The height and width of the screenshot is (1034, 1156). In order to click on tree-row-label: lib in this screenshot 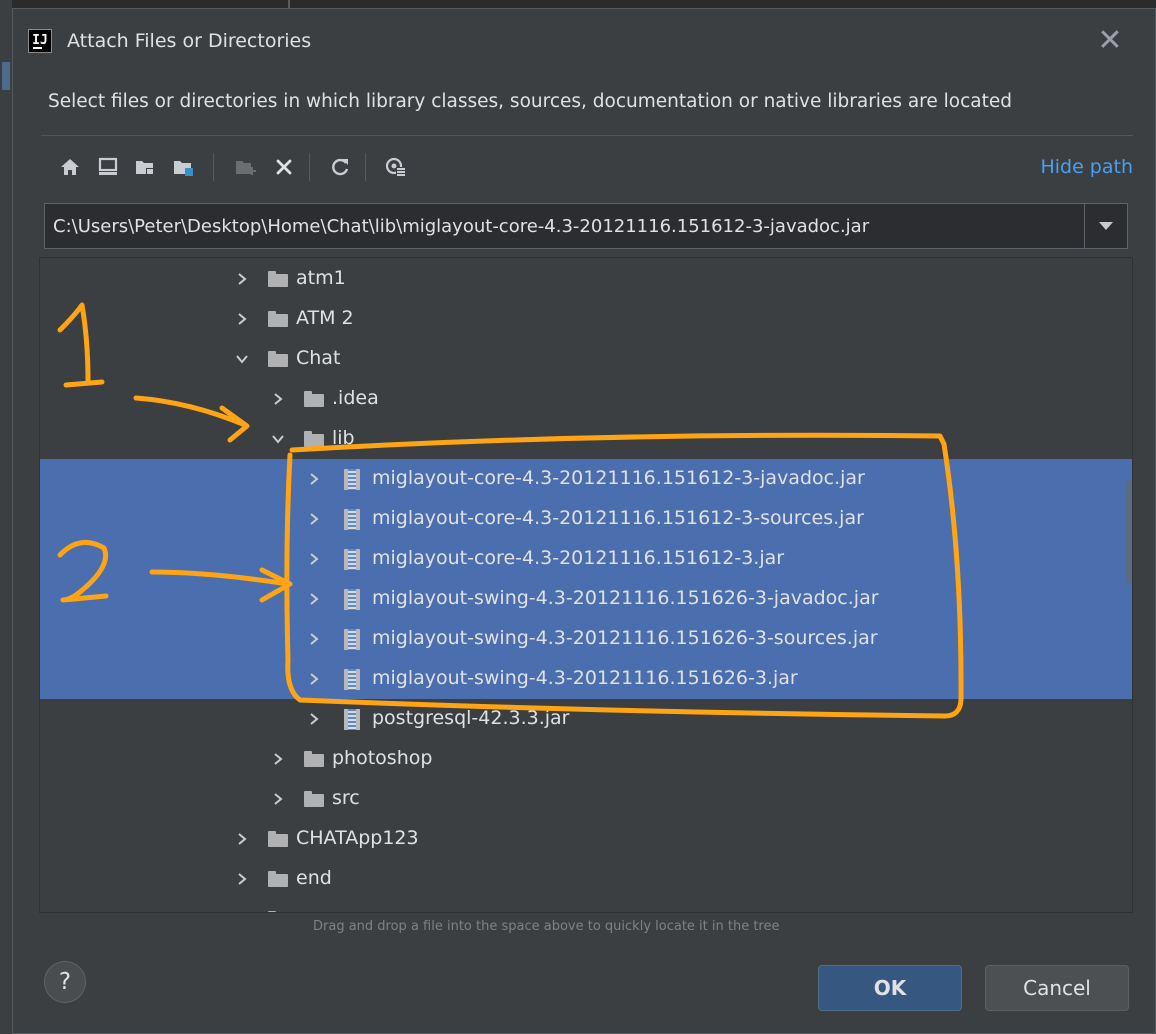, I will do `click(343, 438)`.